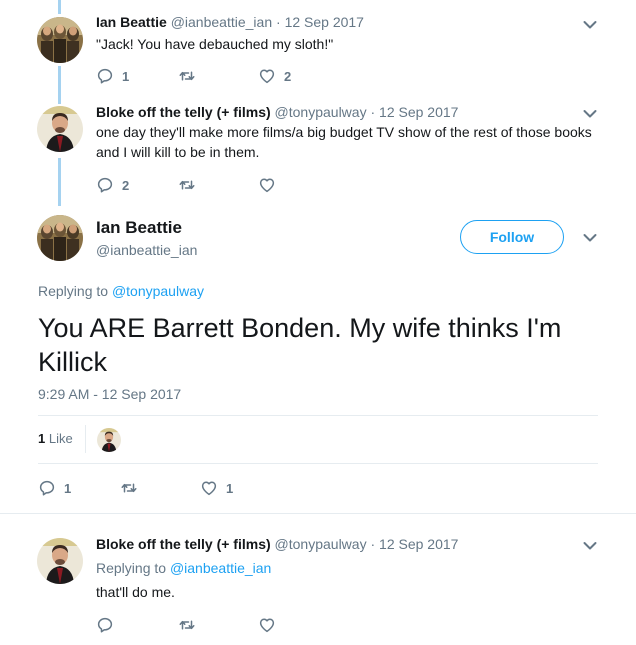  I want to click on main-author-name: Ian Beattie, so click(139, 228).